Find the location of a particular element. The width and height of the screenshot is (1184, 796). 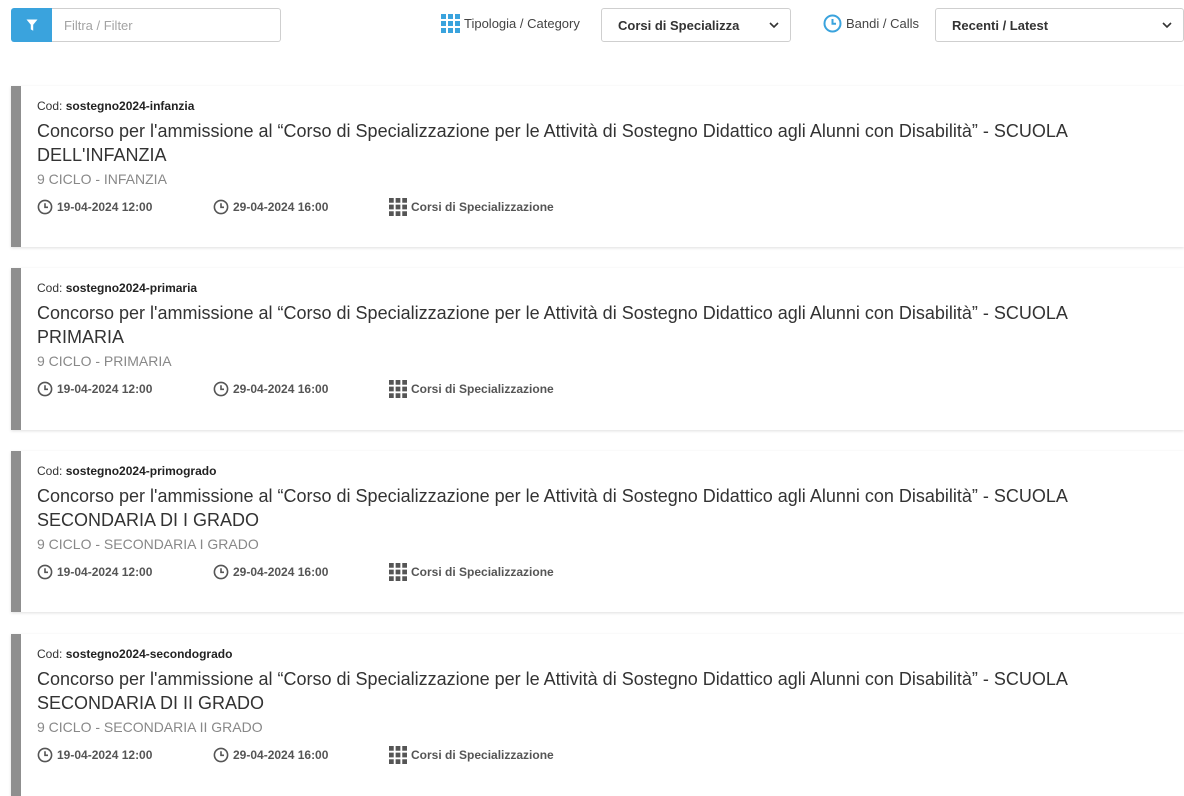

call-code: sostegno2024-primogrado is located at coordinates (141, 471).